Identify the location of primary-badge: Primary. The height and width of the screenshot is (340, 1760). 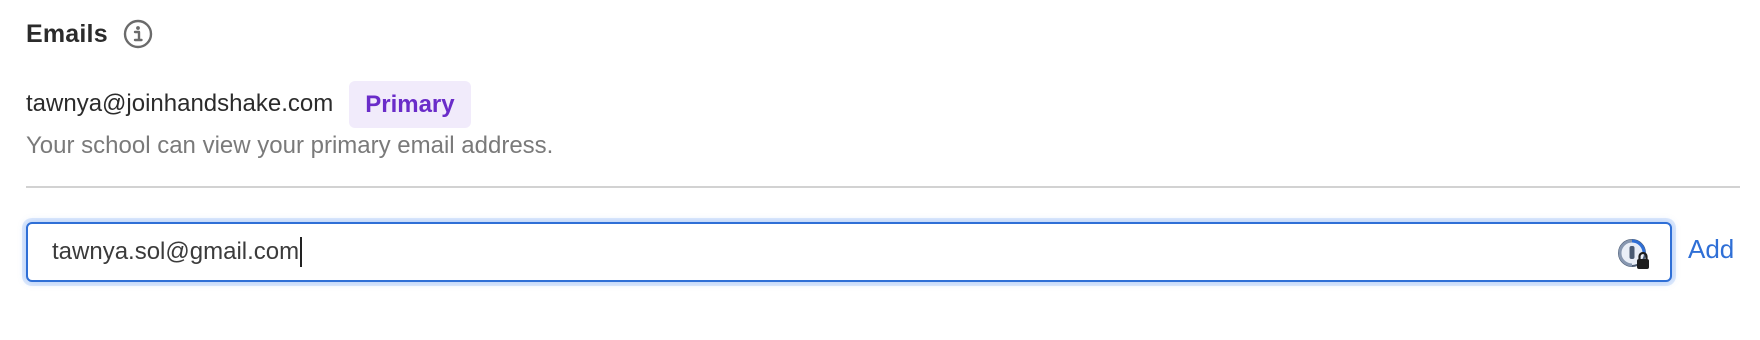
(410, 104).